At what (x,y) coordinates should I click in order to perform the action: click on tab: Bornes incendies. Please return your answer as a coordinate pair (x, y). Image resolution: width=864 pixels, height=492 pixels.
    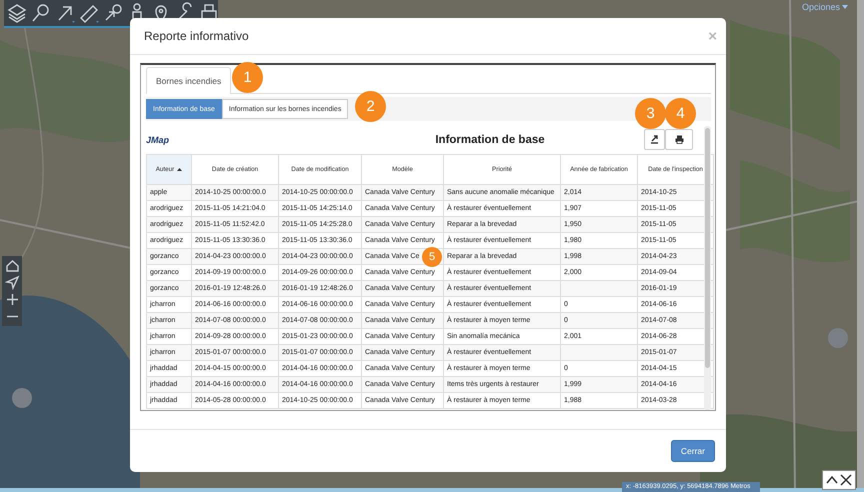
    Looking at the image, I should click on (189, 80).